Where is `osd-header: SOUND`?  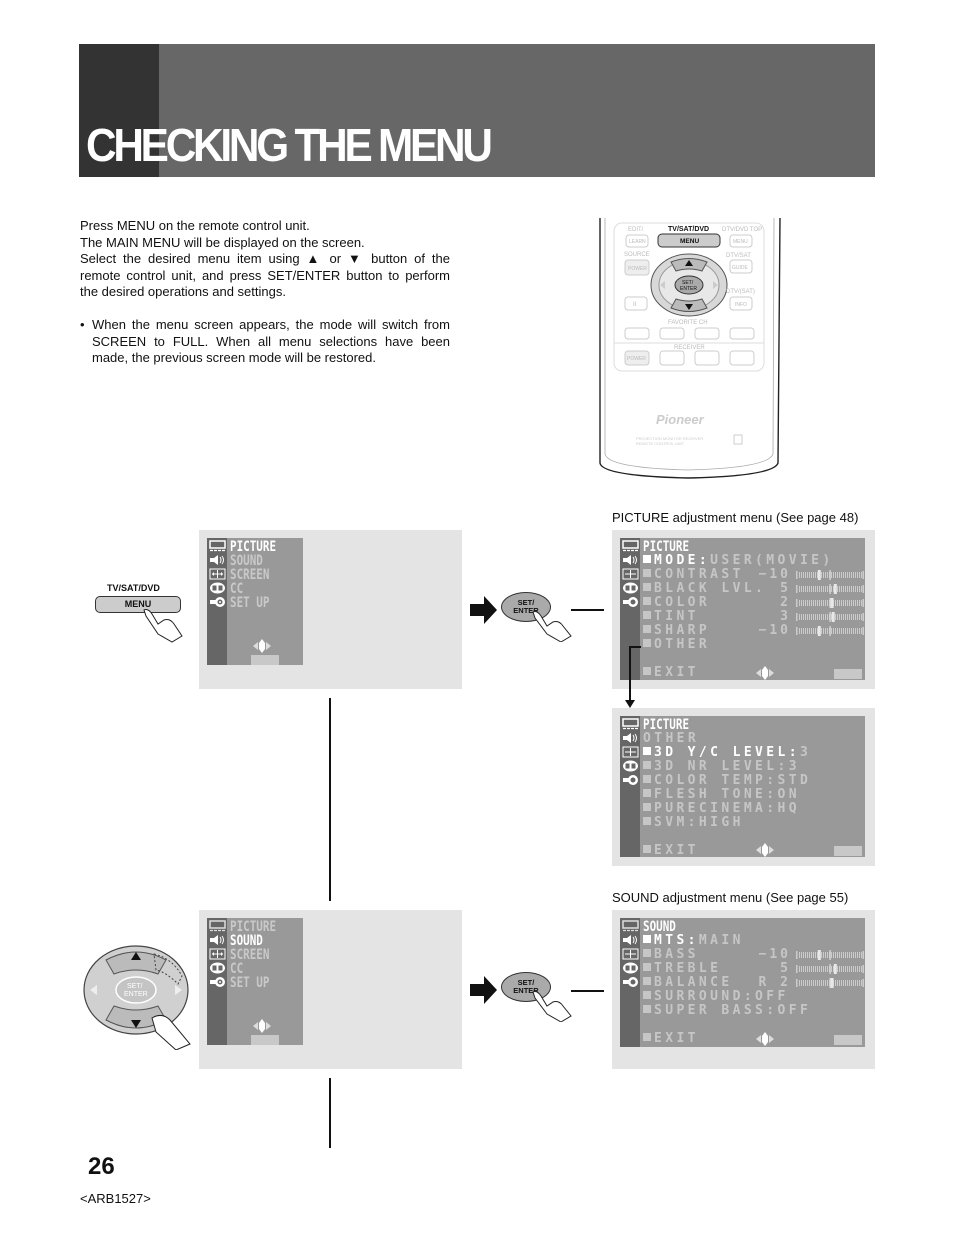 osd-header: SOUND is located at coordinates (659, 927).